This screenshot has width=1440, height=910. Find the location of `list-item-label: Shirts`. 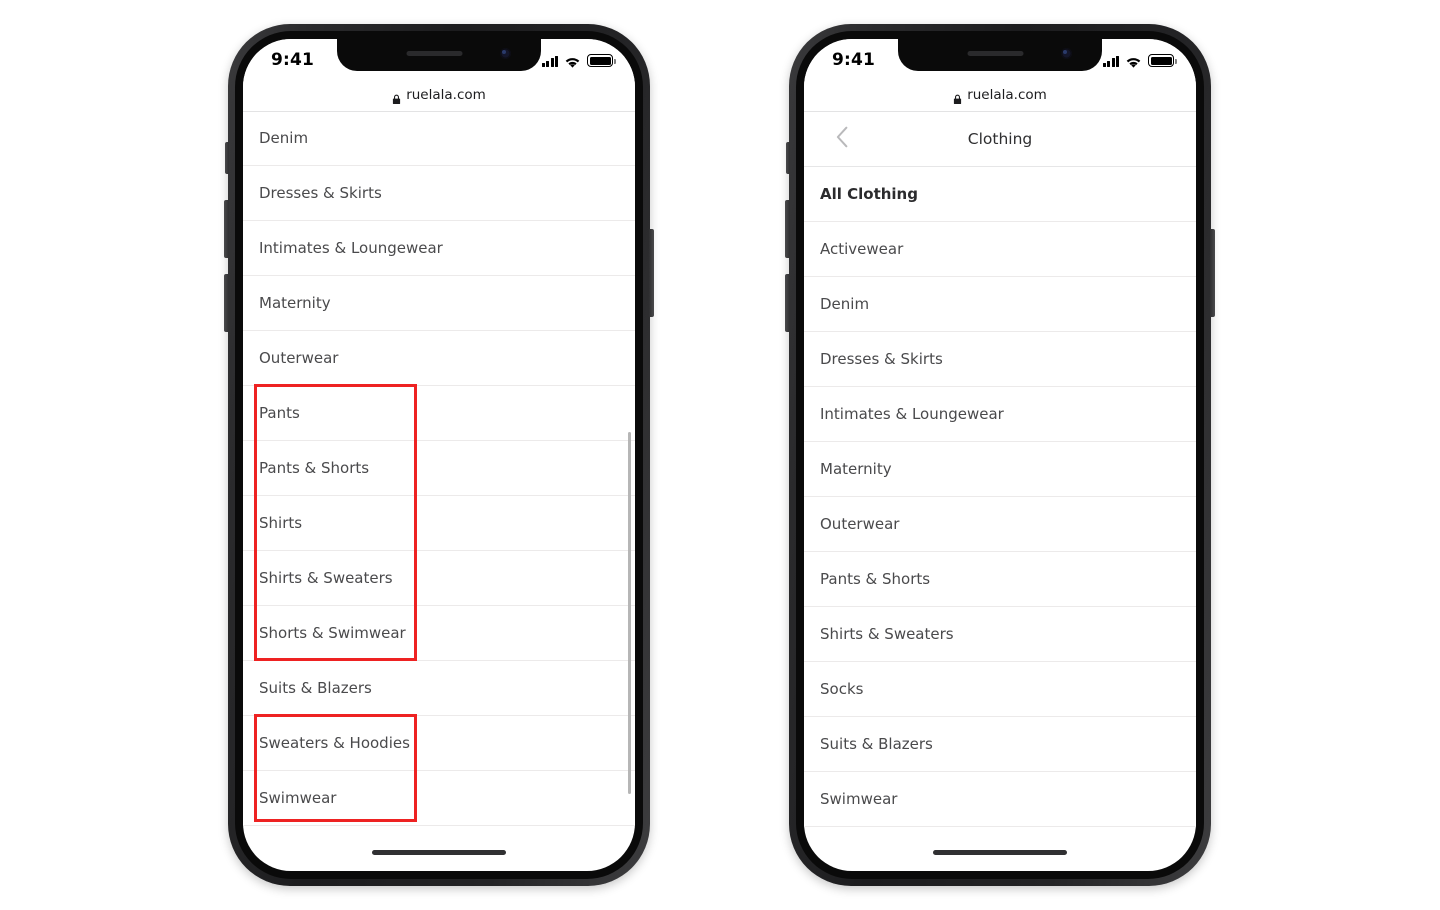

list-item-label: Shirts is located at coordinates (281, 523).